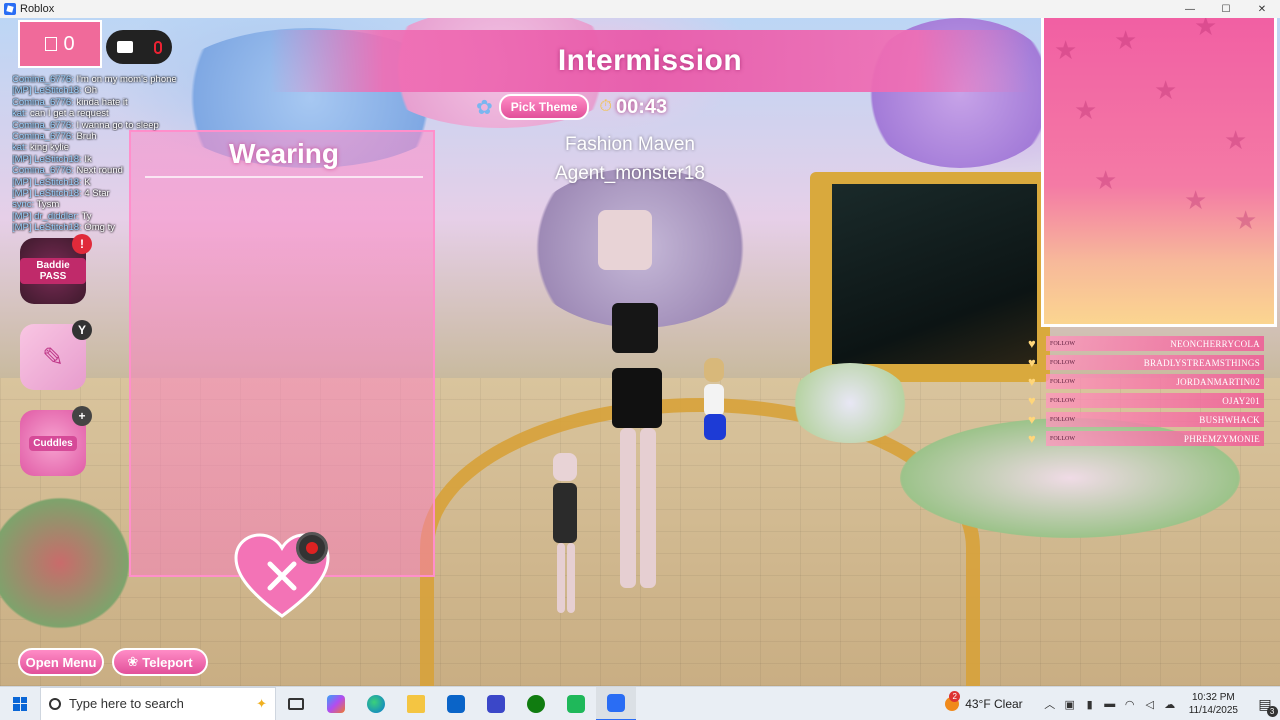  Describe the element at coordinates (641, 106) in the screenshot. I see `countdown-timer: 00:43` at that location.